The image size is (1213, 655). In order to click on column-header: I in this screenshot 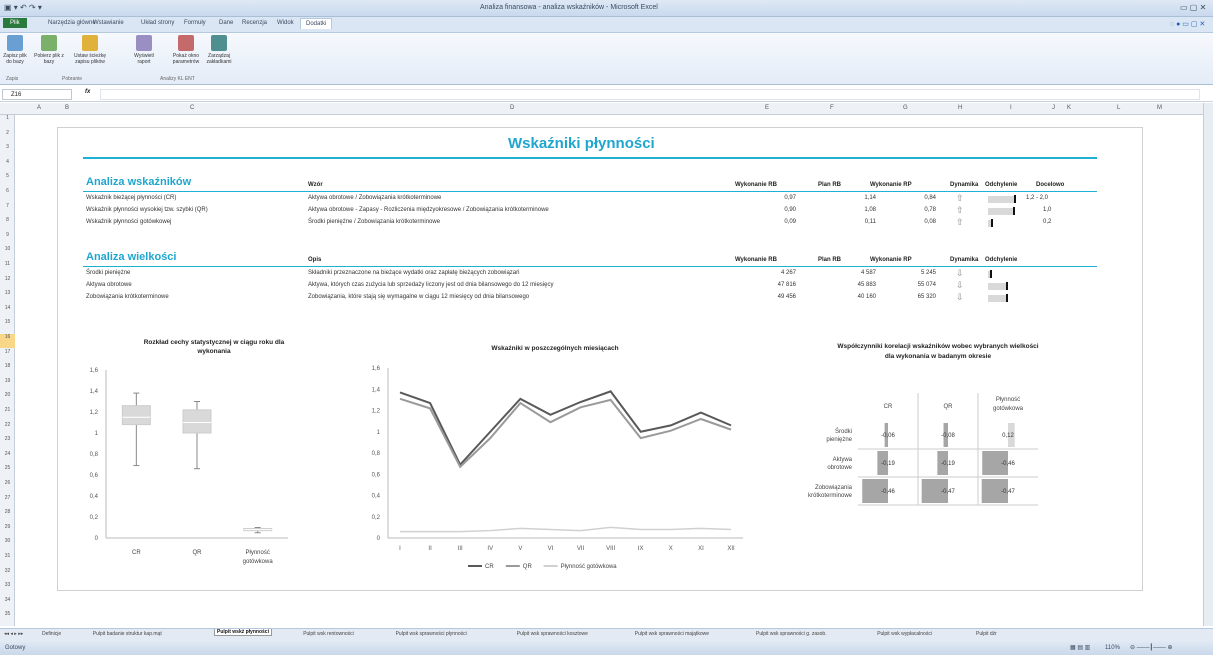, I will do `click(1011, 108)`.